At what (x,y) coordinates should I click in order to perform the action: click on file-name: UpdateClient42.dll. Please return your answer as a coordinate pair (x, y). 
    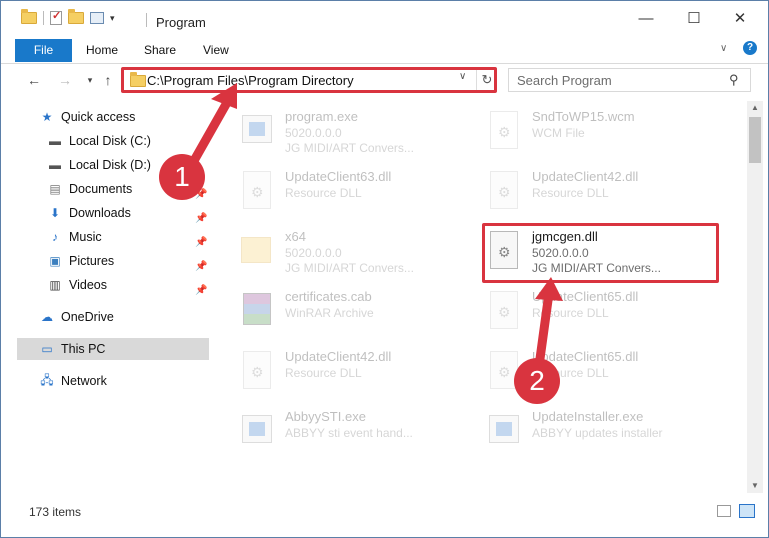
    Looking at the image, I should click on (338, 356).